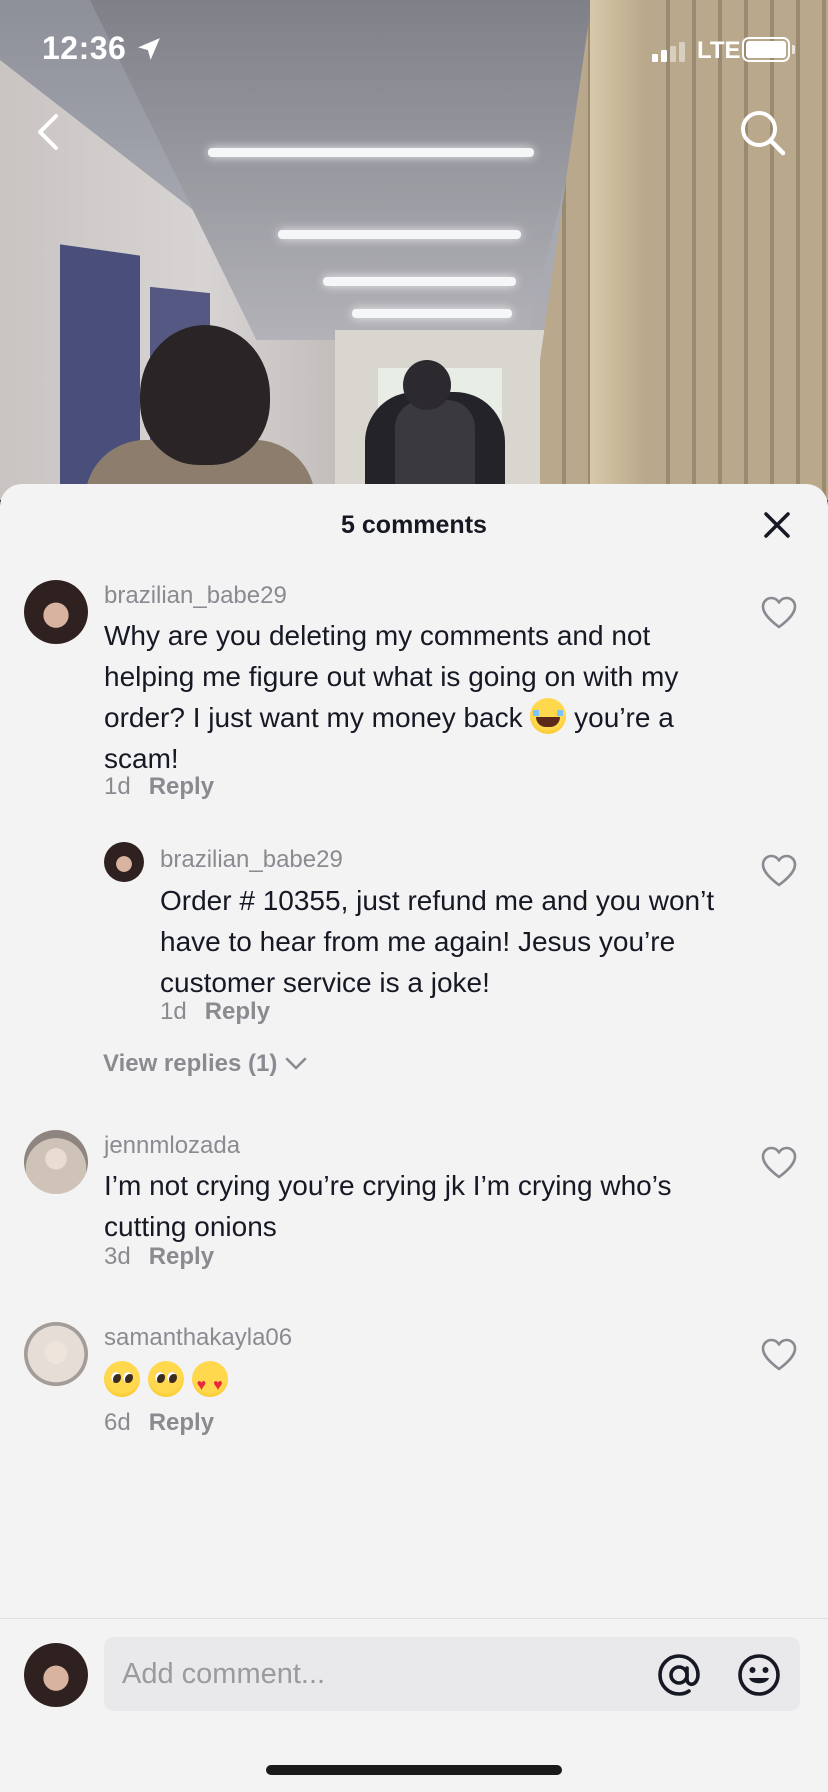  What do you see at coordinates (759, 1675) in the screenshot?
I see `emoji-icon` at bounding box center [759, 1675].